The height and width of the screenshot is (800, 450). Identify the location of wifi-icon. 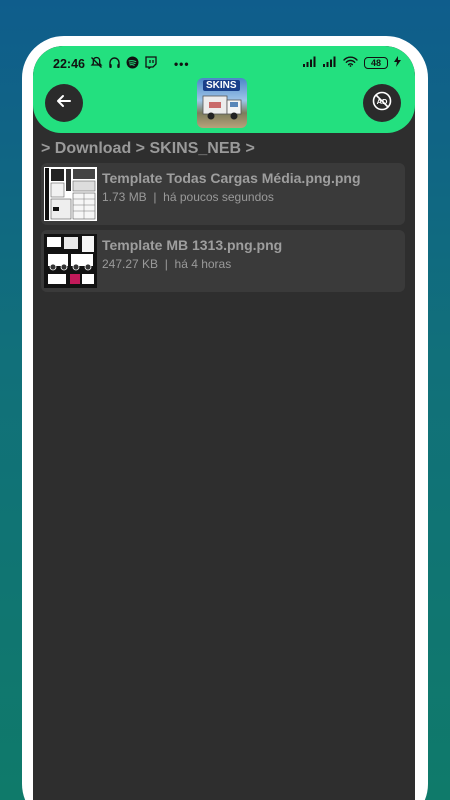
(350, 63).